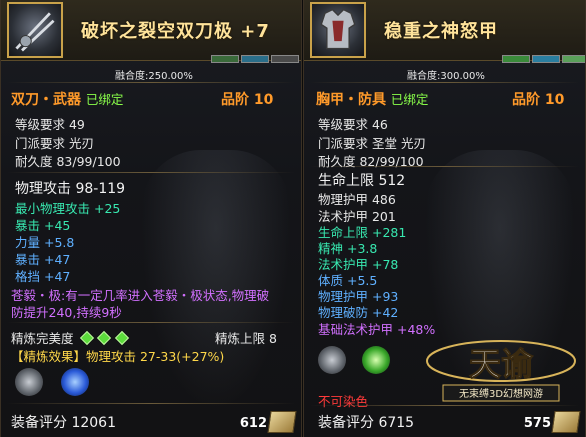 The image size is (586, 437). Describe the element at coordinates (54, 143) in the screenshot. I see `school-requirement: 门派要求 光刃` at that location.